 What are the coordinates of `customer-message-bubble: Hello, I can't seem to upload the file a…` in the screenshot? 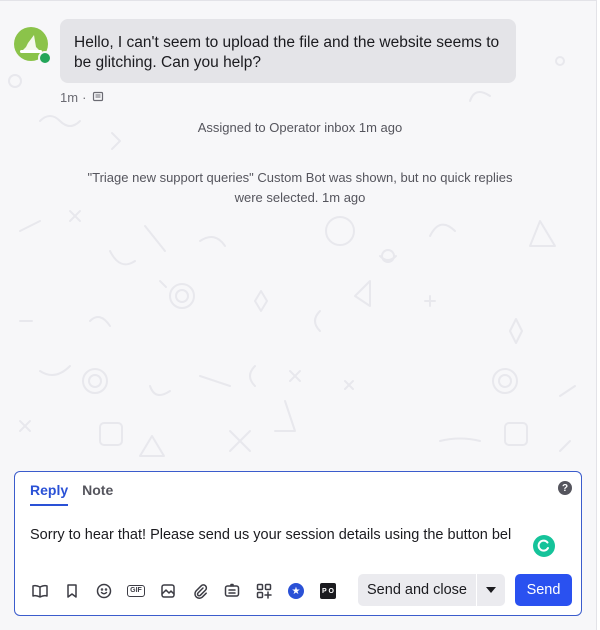 It's located at (288, 51).